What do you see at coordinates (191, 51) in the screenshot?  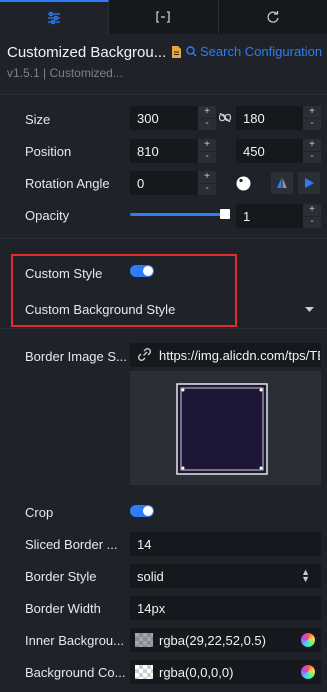 I see `search-icon` at bounding box center [191, 51].